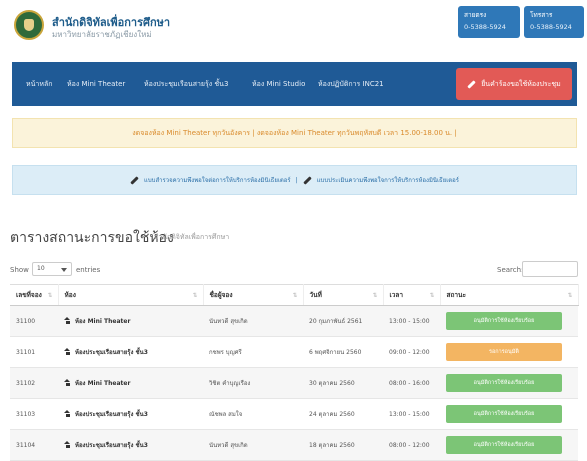 The image size is (587, 461). What do you see at coordinates (550, 269) in the screenshot?
I see `search-input` at bounding box center [550, 269].